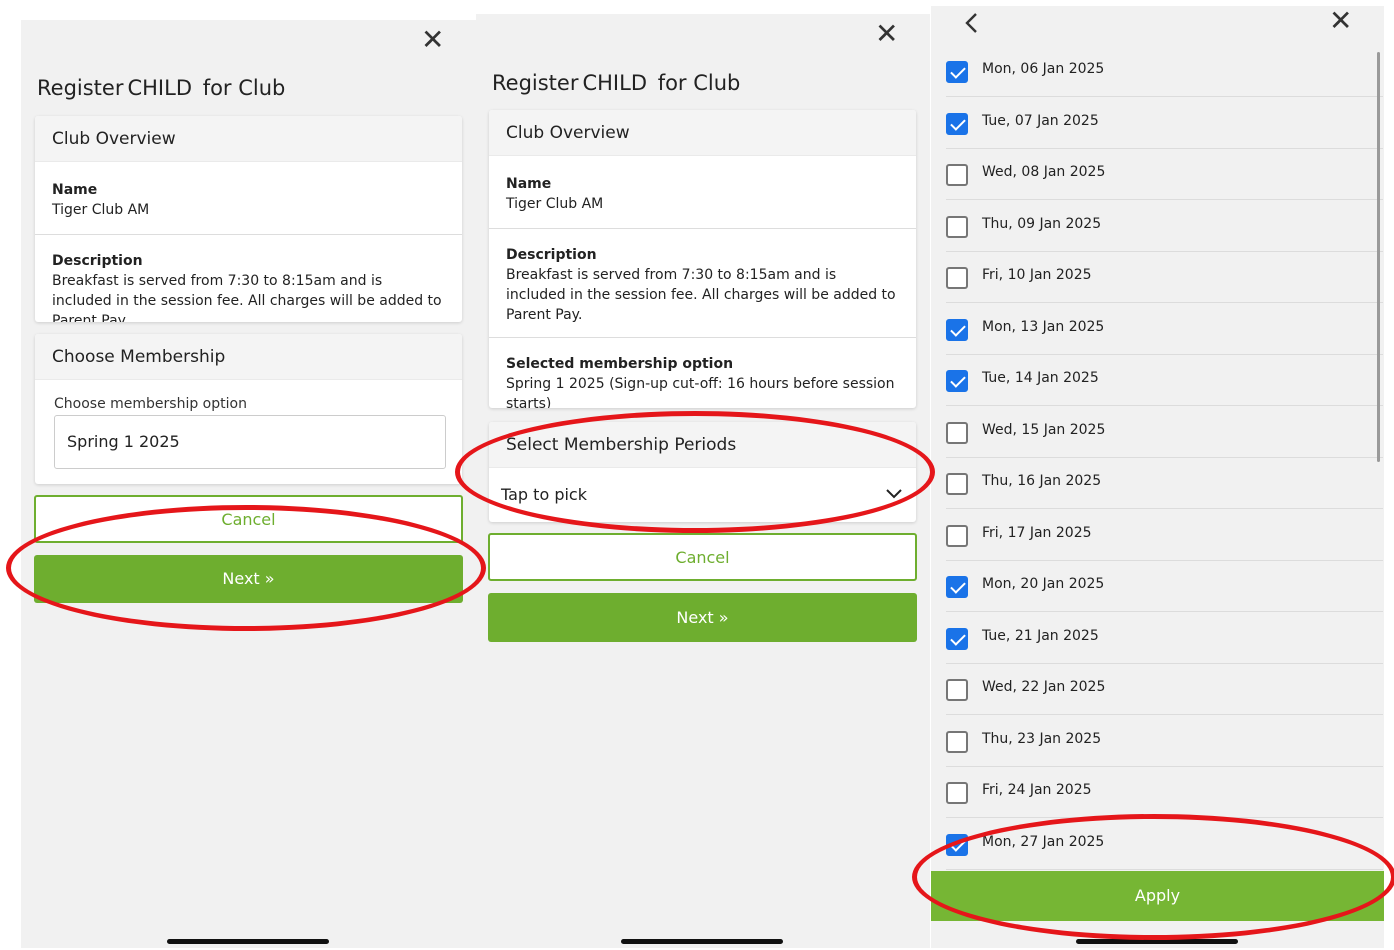 The image size is (1394, 950). I want to click on date-label: Wed, 08 Jan 2025, so click(1044, 172).